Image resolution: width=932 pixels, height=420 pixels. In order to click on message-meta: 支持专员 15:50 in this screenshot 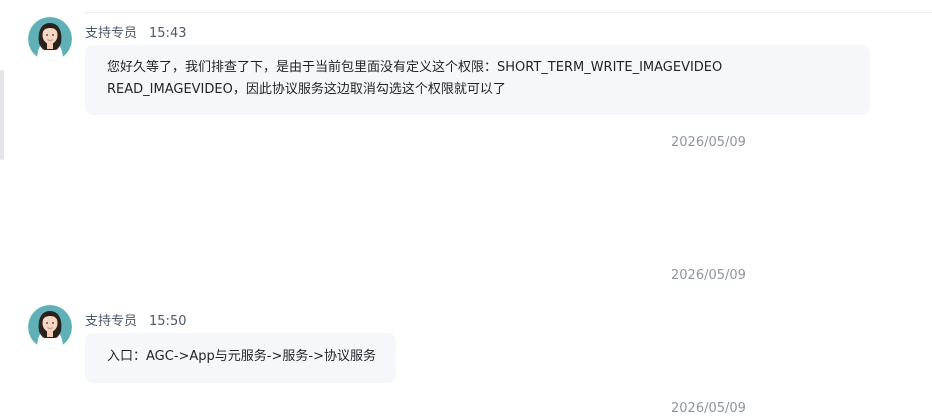, I will do `click(135, 319)`.